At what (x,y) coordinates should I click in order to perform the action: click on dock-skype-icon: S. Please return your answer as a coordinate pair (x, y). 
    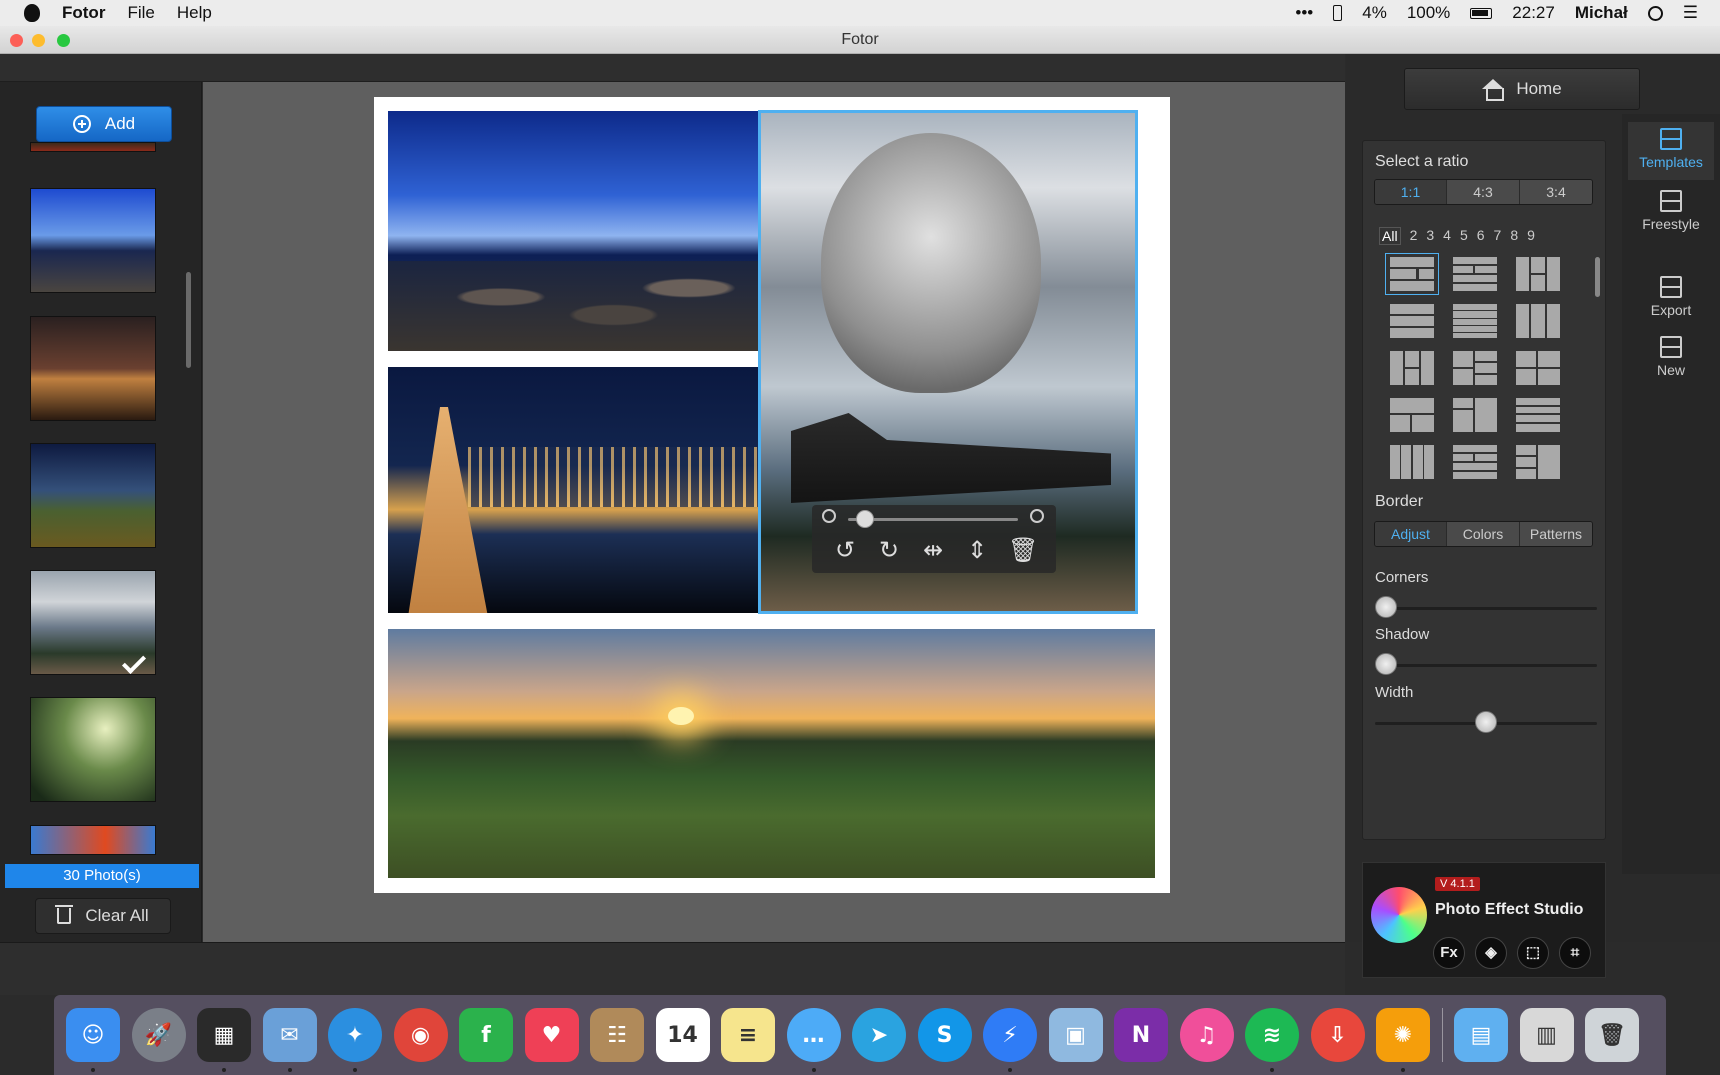
    Looking at the image, I should click on (944, 1035).